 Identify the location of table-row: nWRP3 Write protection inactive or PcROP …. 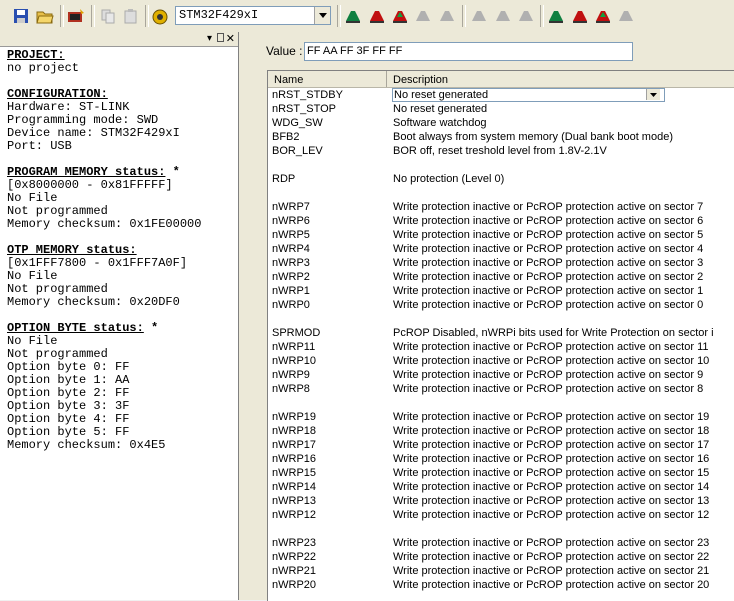
(501, 263).